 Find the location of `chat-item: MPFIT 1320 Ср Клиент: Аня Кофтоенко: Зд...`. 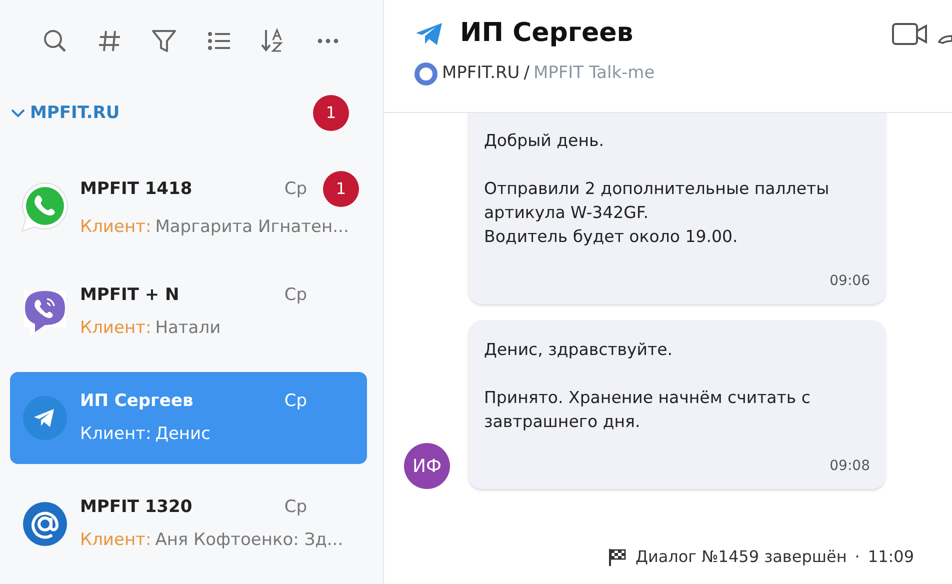

chat-item: MPFIT 1320 Ср Клиент: Аня Кофтоенко: Зд... is located at coordinates (188, 524).